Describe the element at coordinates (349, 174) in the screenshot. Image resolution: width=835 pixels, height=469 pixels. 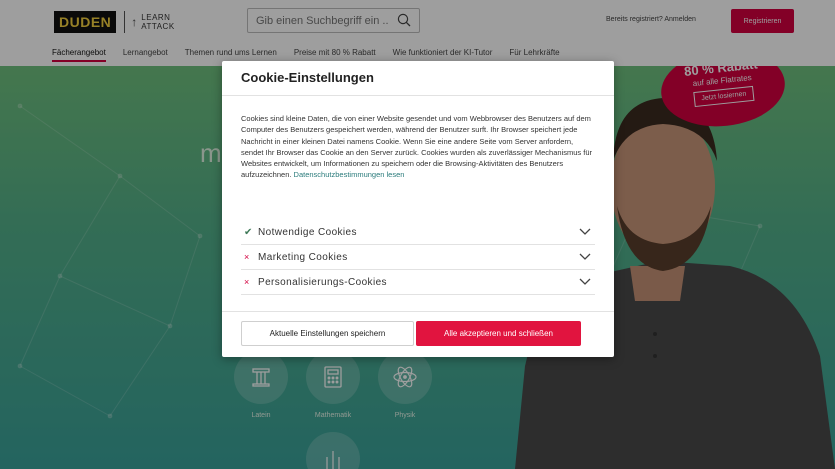
I see `privacy-policy-link: Datenschutzbestimmungen lesen` at that location.